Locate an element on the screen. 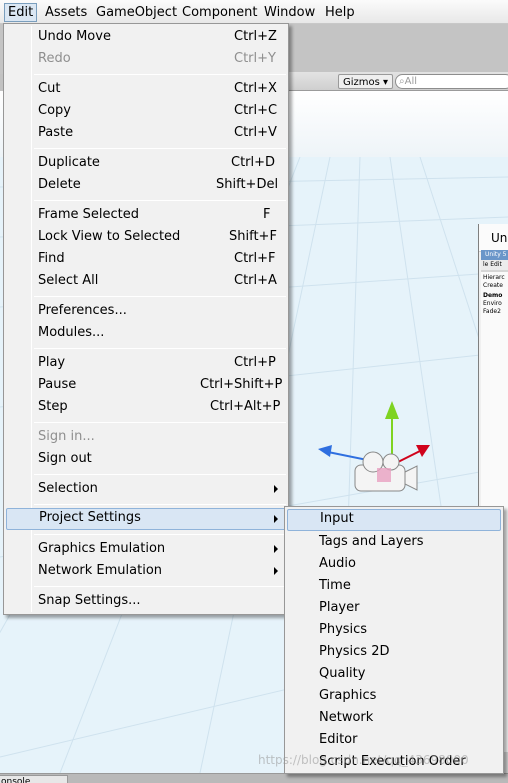  menu-item-pause: Pause Ctrl+Shift+P is located at coordinates (146, 385).